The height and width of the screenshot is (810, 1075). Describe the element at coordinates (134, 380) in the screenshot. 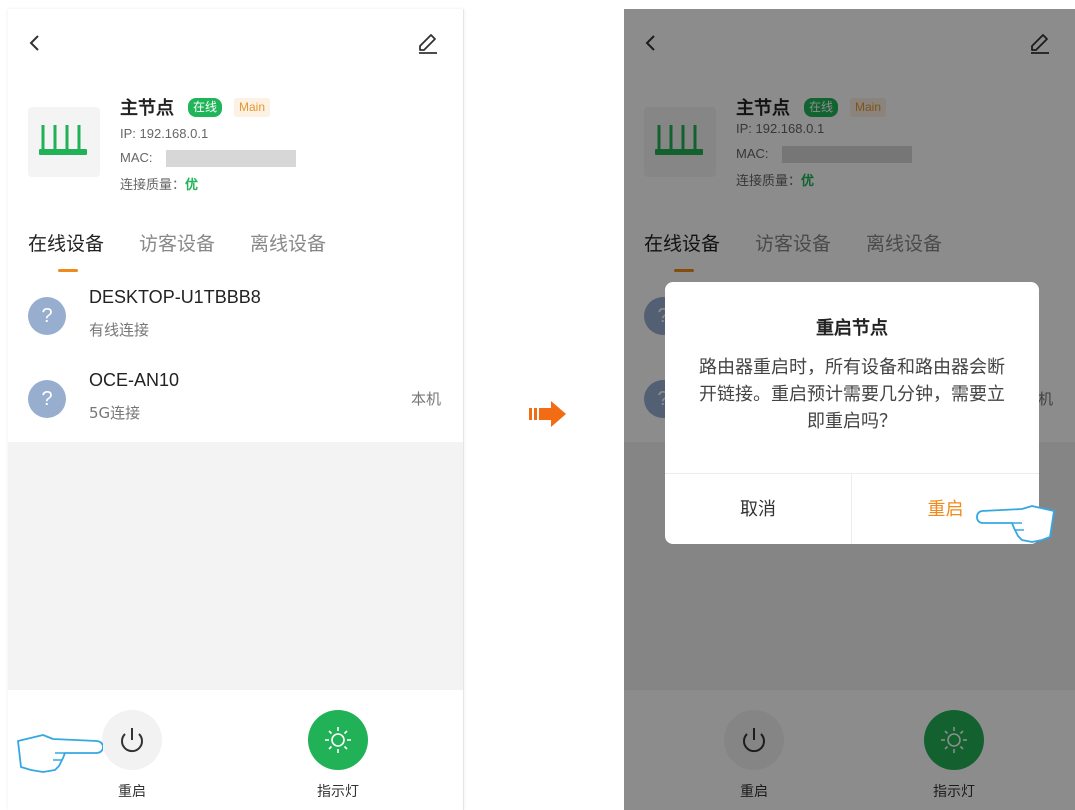

I see `device-name: OCE-AN10` at that location.